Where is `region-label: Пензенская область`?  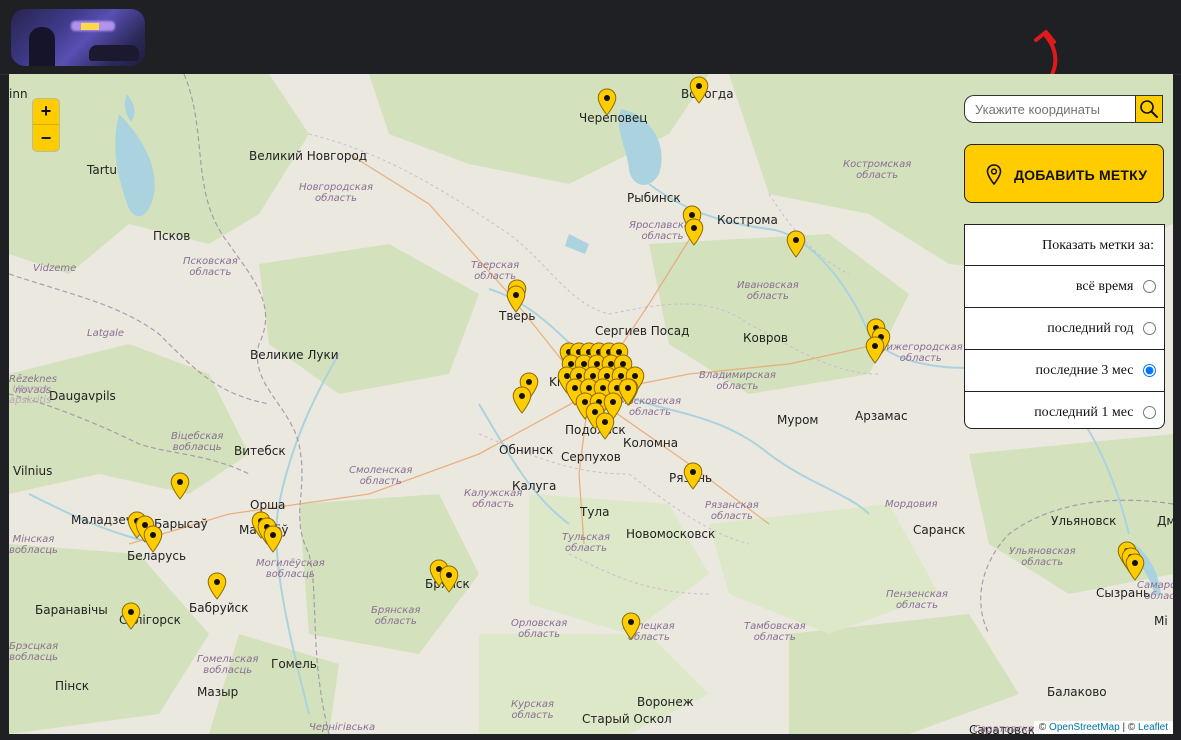 region-label: Пензенская область is located at coordinates (917, 600).